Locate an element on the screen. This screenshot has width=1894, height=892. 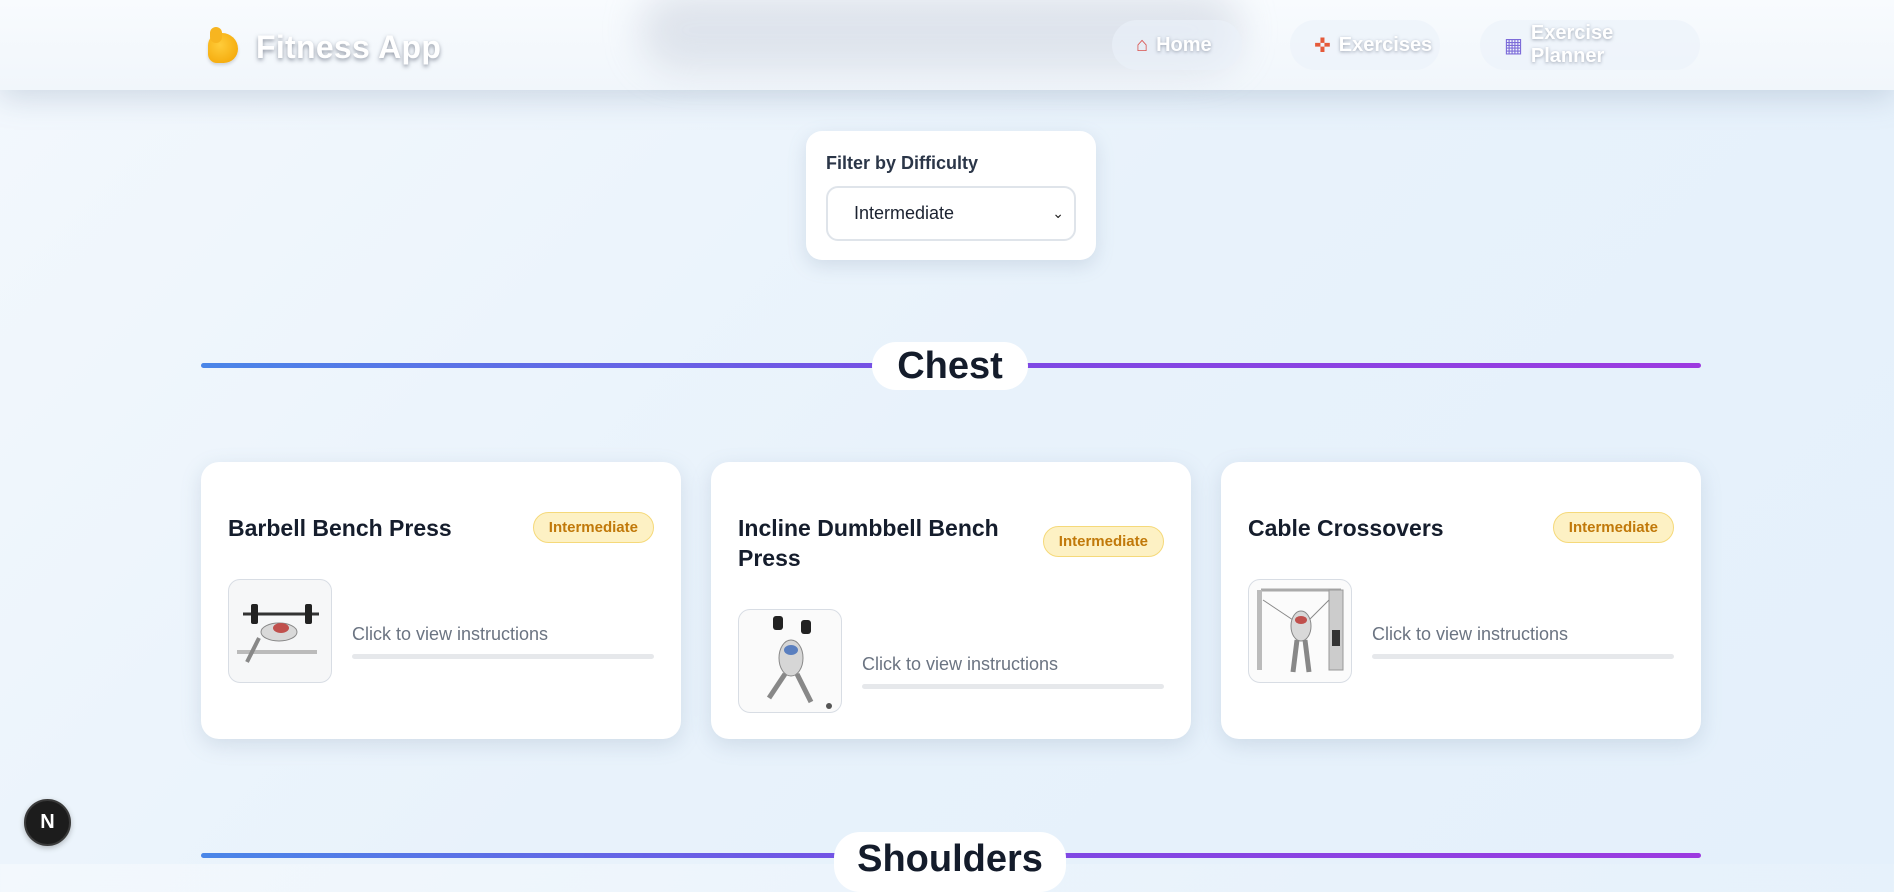
difficulty-select: Intermediate ⌄ is located at coordinates (951, 213).